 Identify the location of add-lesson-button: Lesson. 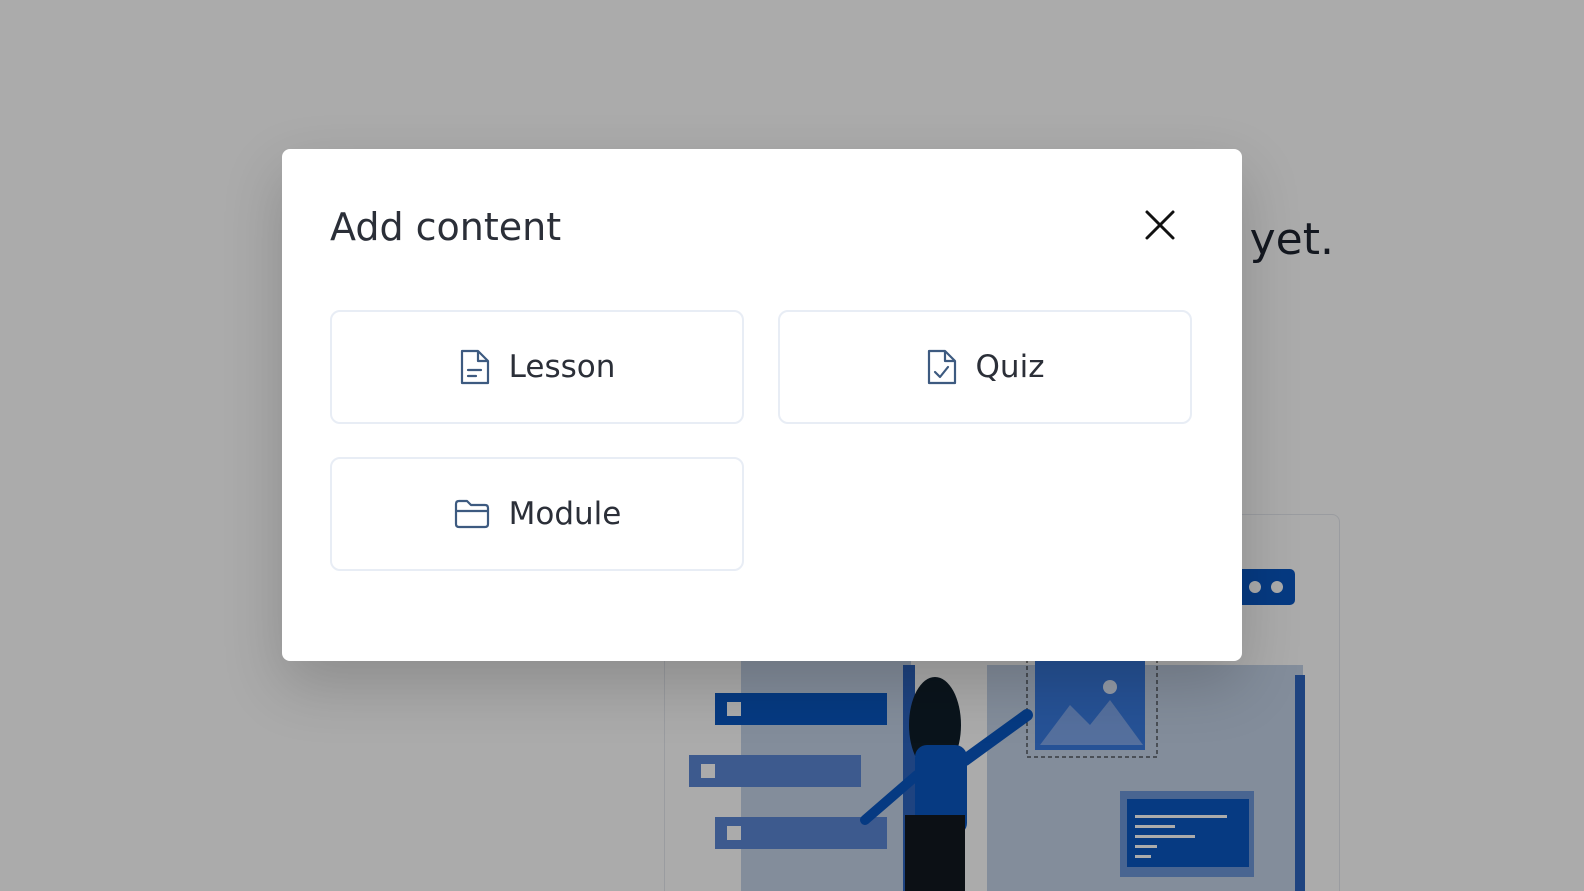
(537, 367).